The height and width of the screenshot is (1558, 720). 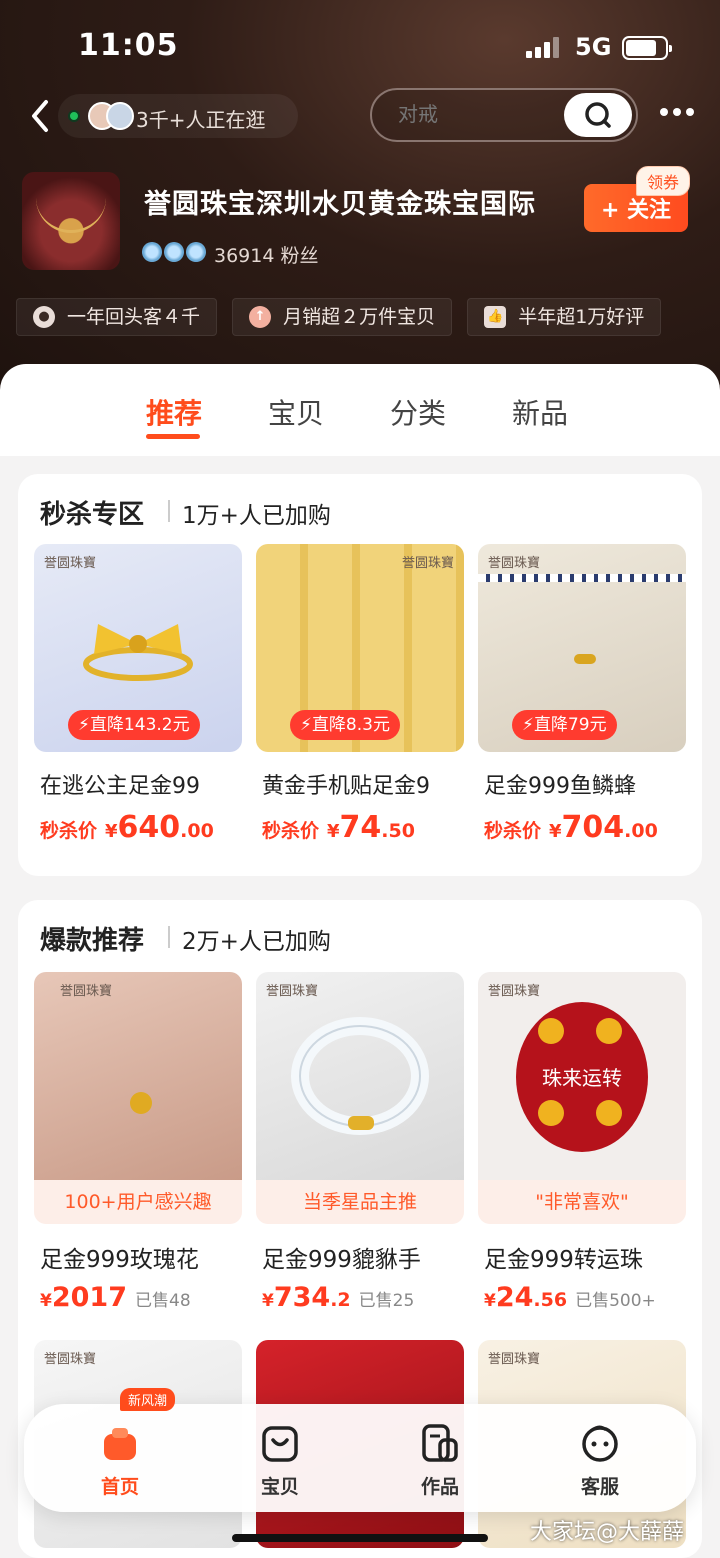 What do you see at coordinates (340, 201) in the screenshot?
I see `shop-name: 誉圆珠宝深圳水贝黄金珠宝国际` at bounding box center [340, 201].